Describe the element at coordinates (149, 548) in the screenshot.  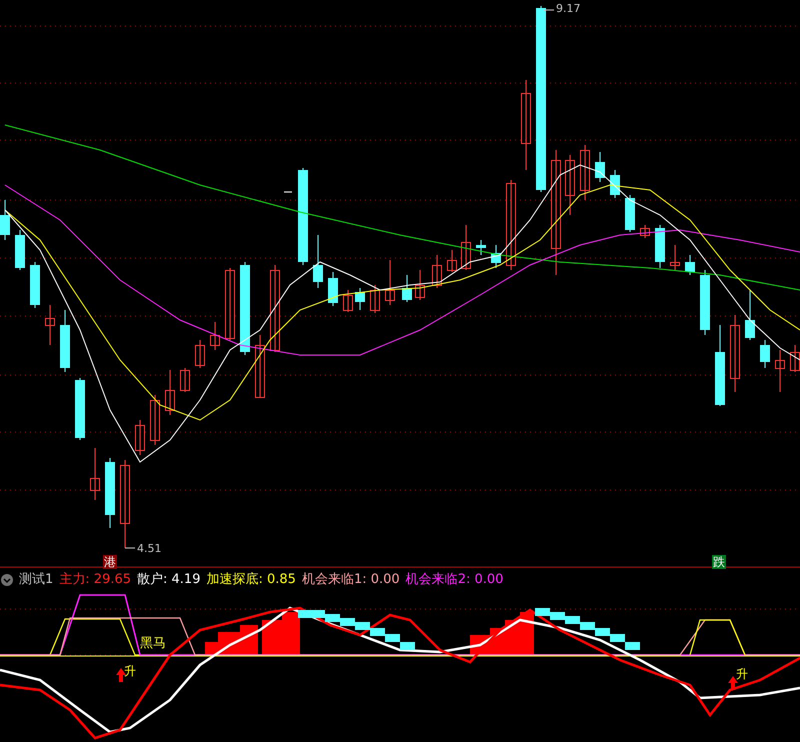
I see `low-price-label: 4.51` at that location.